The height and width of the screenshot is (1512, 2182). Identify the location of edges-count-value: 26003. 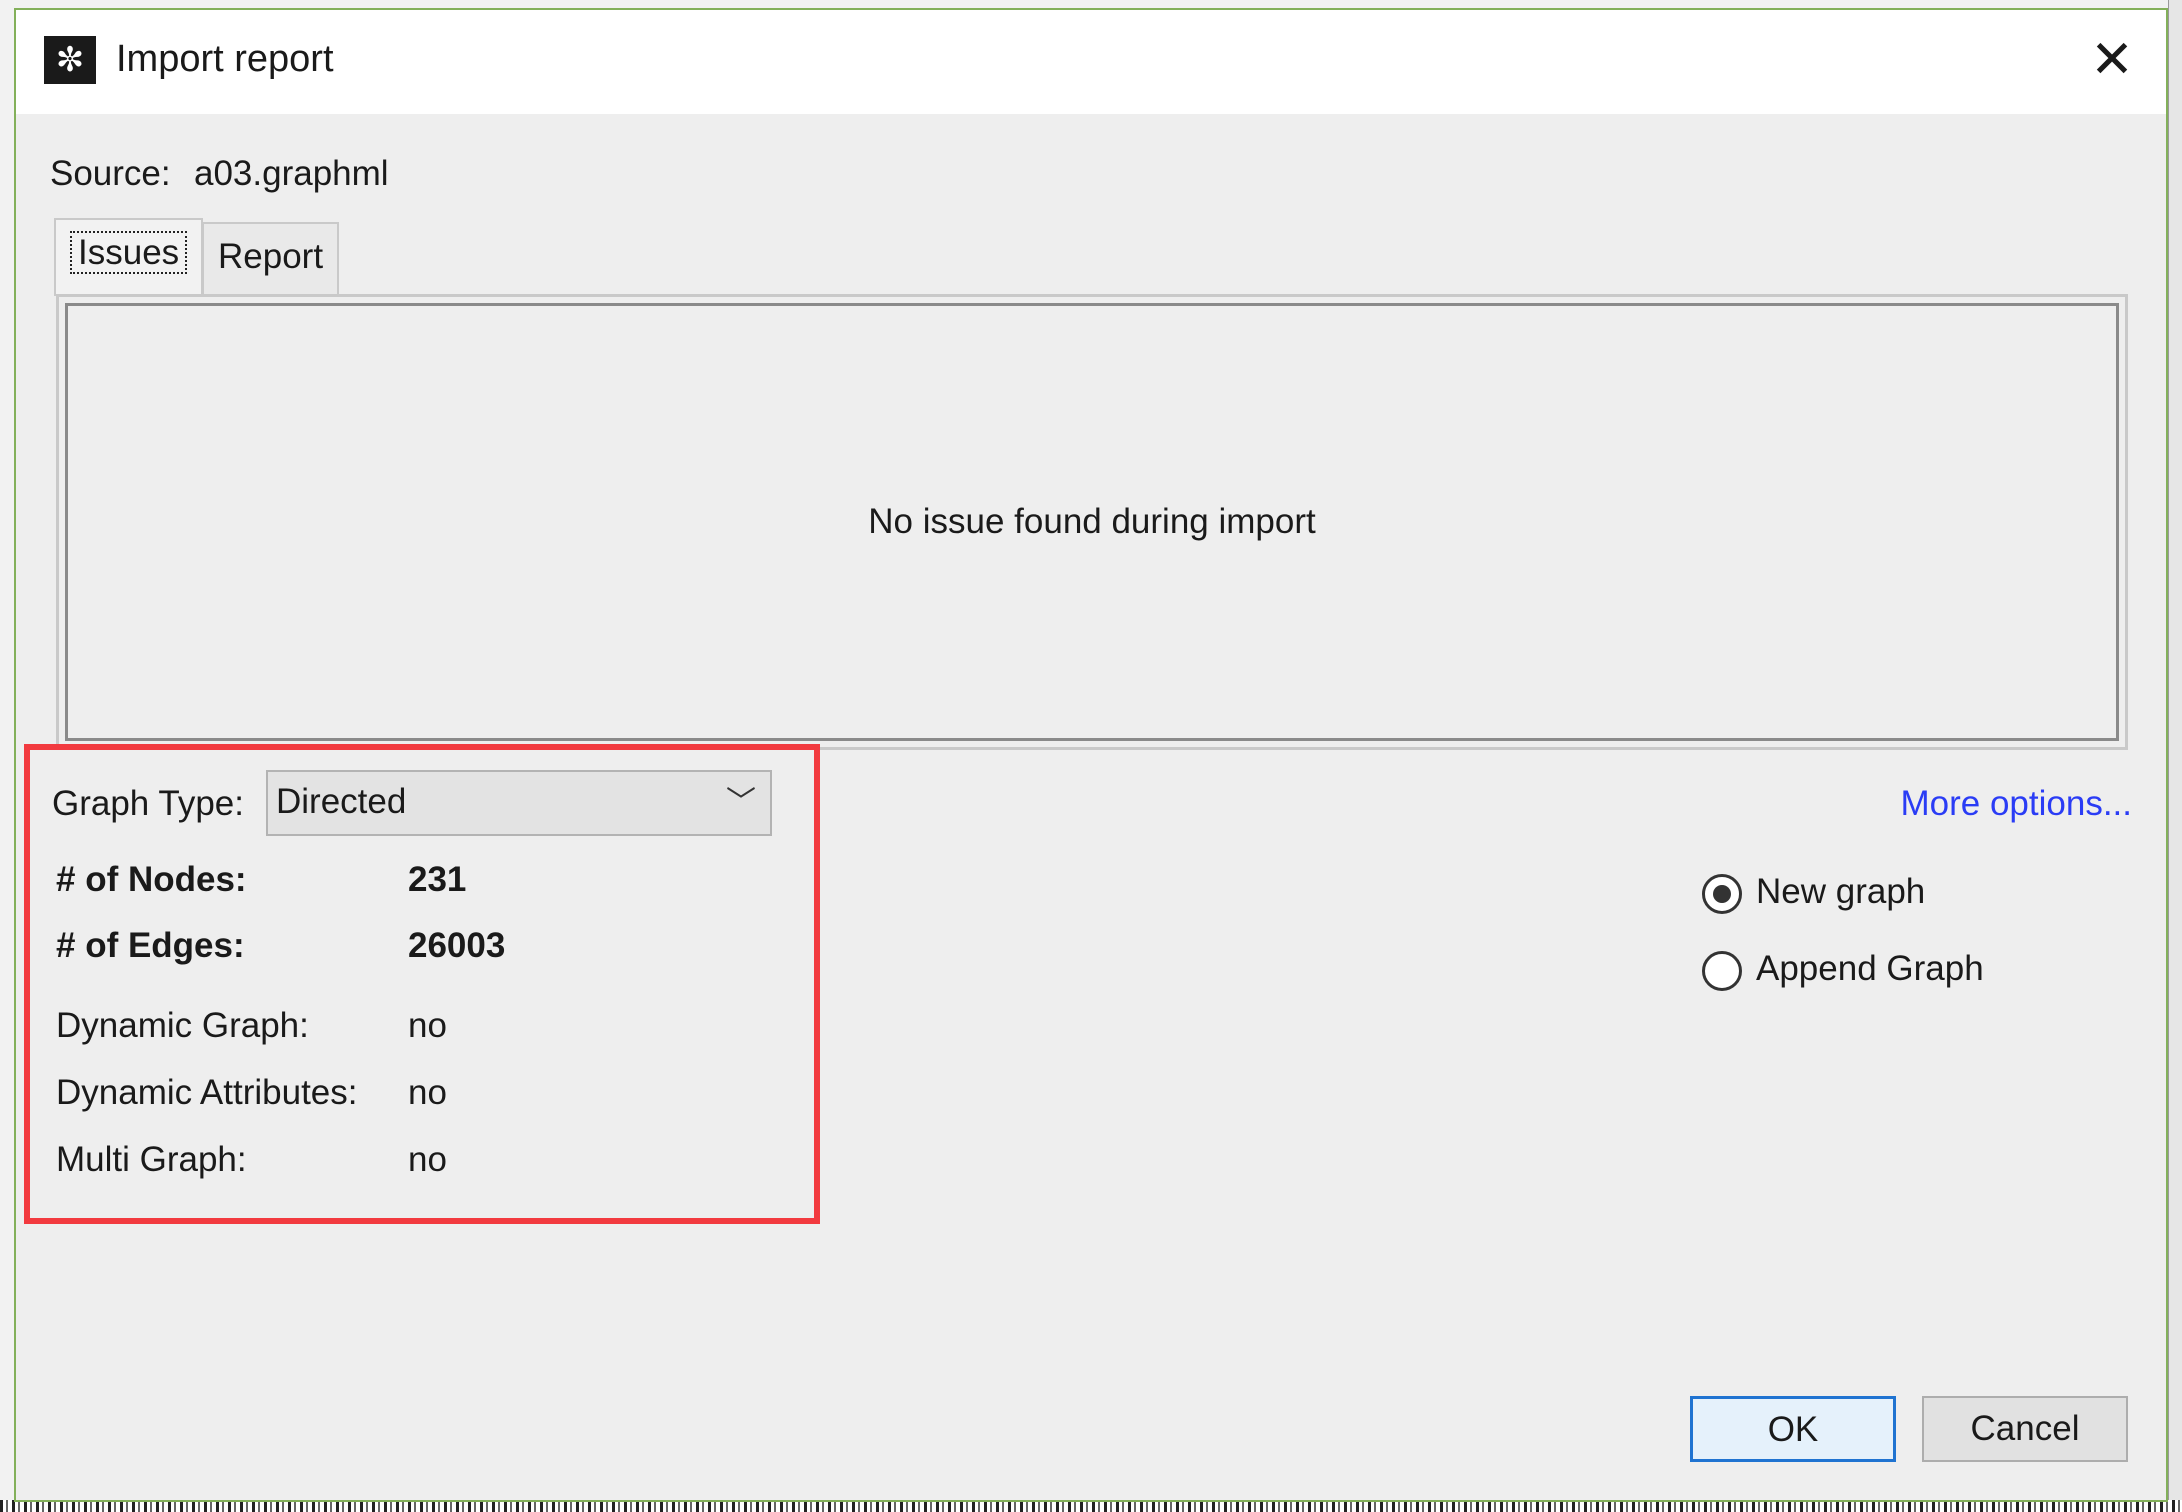
(457, 945).